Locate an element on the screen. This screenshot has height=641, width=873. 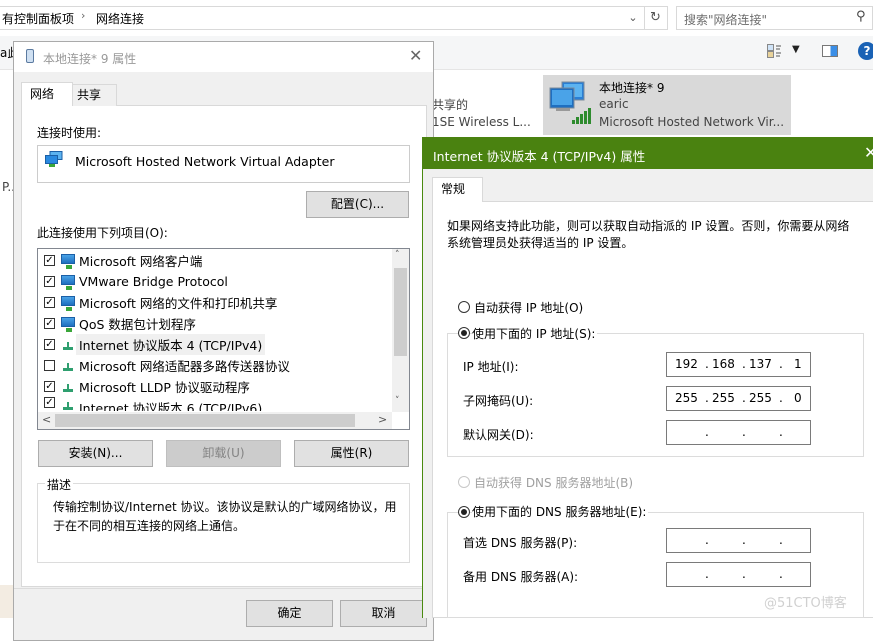
ipv4-dialog-title: Internet 协议版本 4 (TCP/IPv4) 属性 is located at coordinates (539, 156).